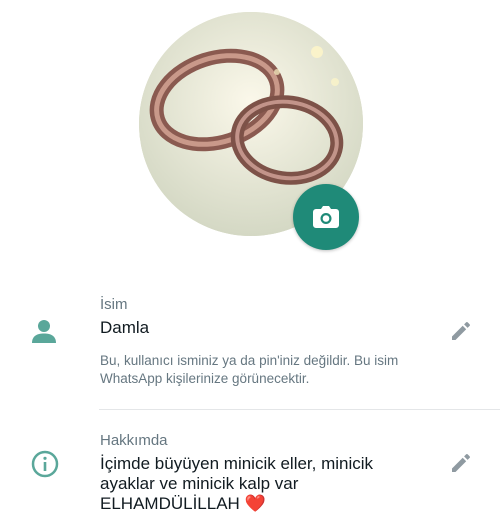 The width and height of the screenshot is (500, 529). I want to click on person-icon, so click(44, 333).